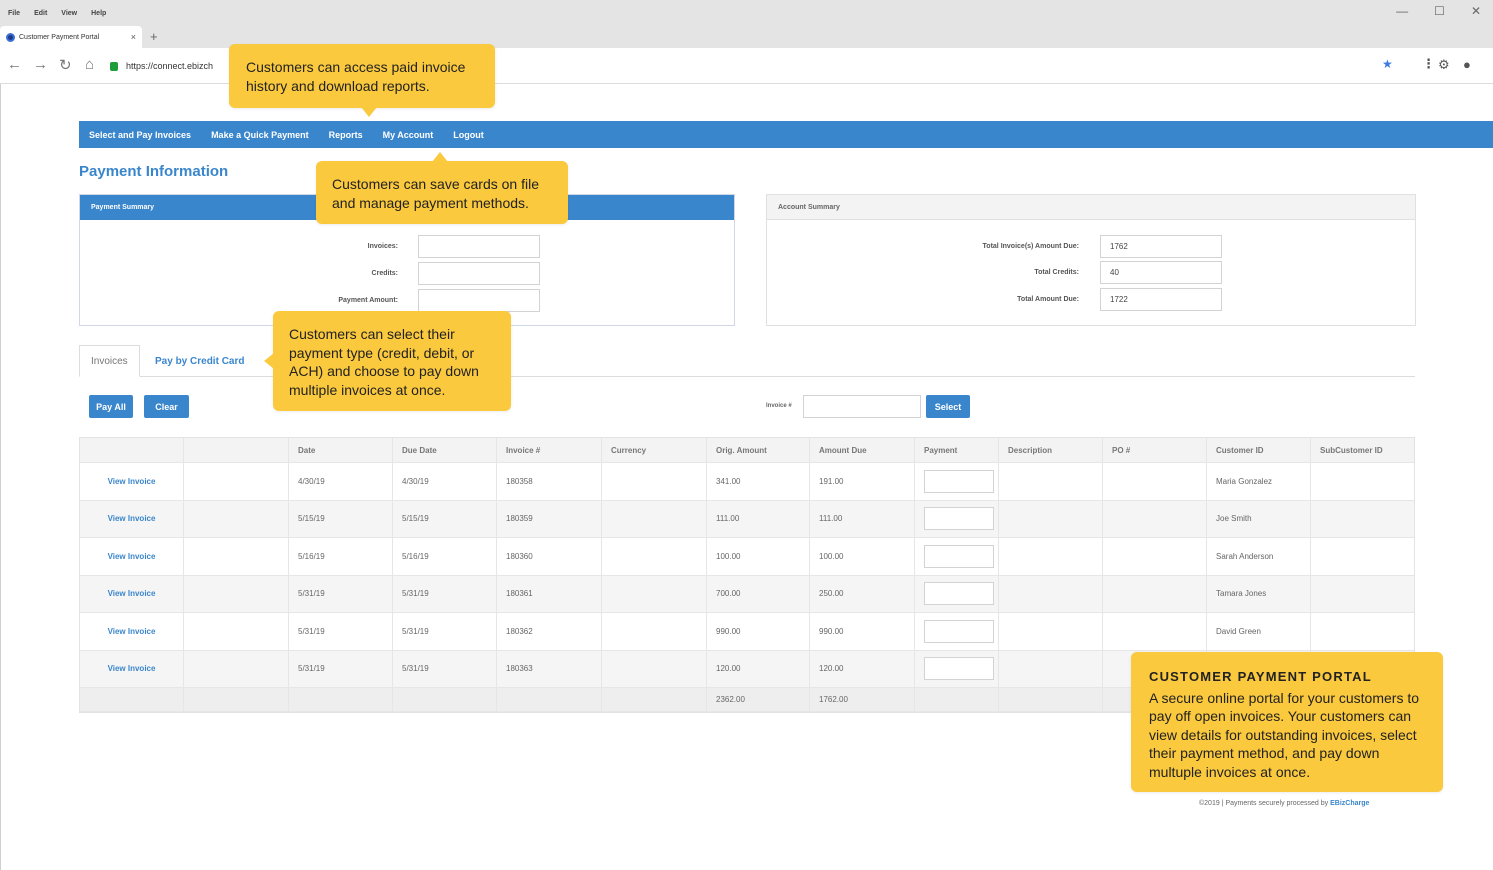 The image size is (1493, 870). What do you see at coordinates (140, 135) in the screenshot?
I see `nav-select-pay: Select and Pay Invoices` at bounding box center [140, 135].